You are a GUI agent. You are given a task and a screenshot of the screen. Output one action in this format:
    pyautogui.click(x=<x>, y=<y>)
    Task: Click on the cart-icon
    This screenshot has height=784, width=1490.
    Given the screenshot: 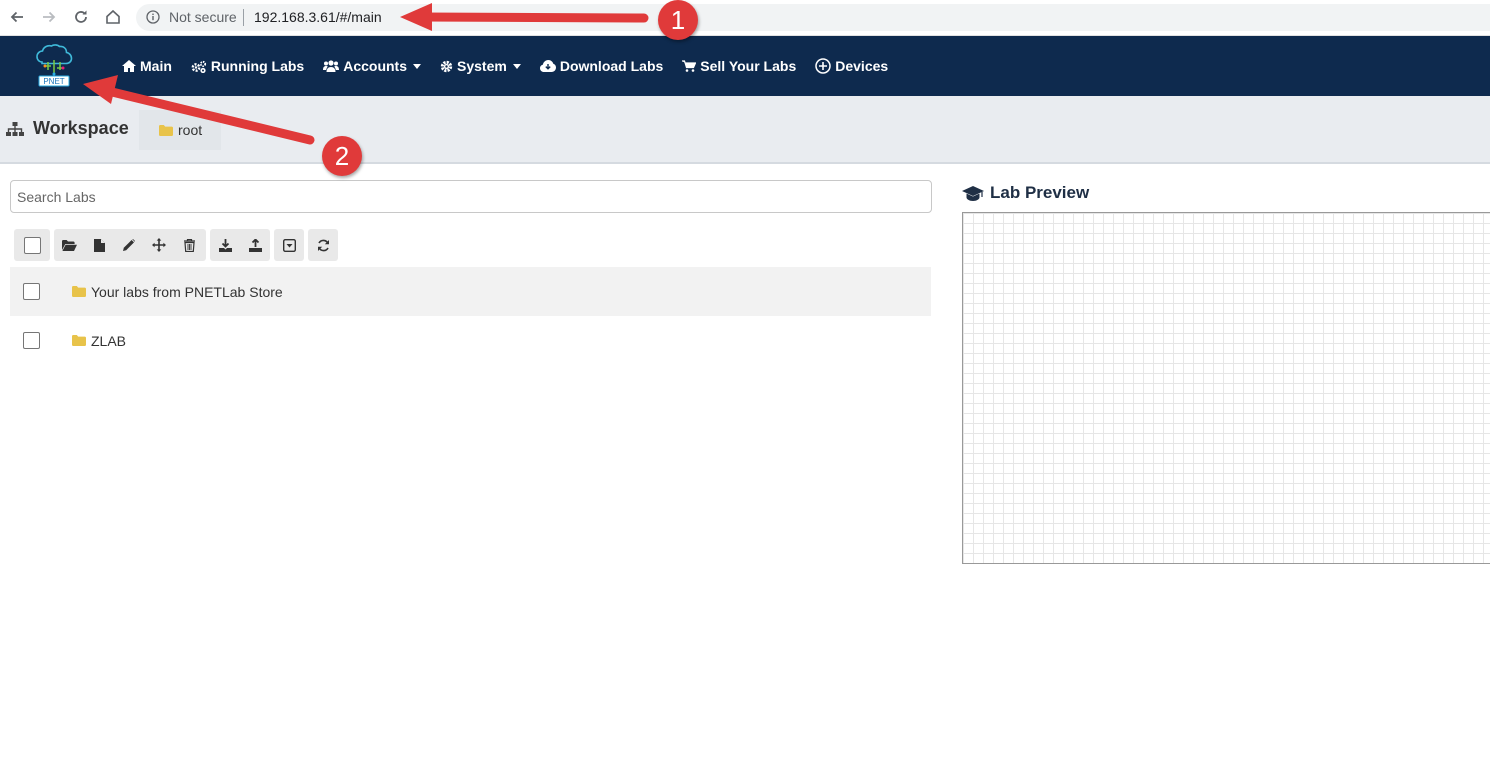 What is the action you would take?
    pyautogui.click(x=689, y=66)
    